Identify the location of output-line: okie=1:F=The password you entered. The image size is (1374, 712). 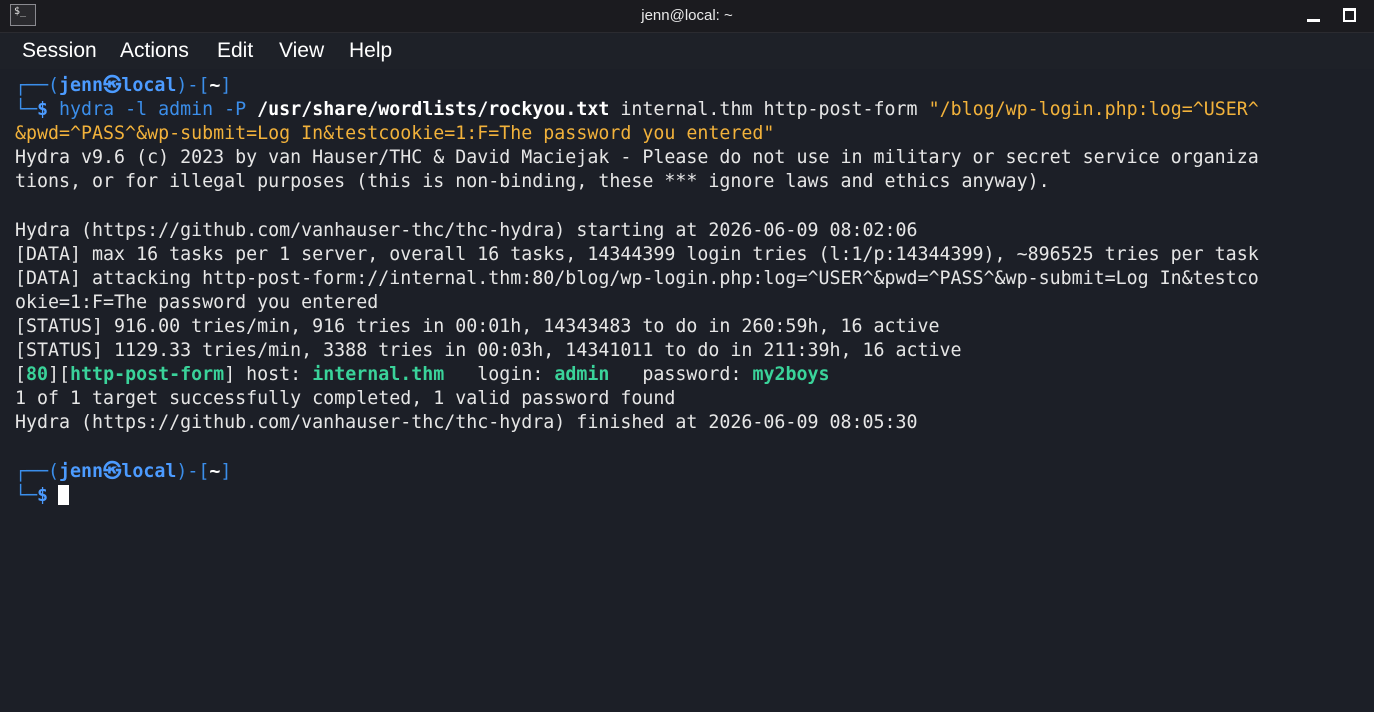
(197, 302).